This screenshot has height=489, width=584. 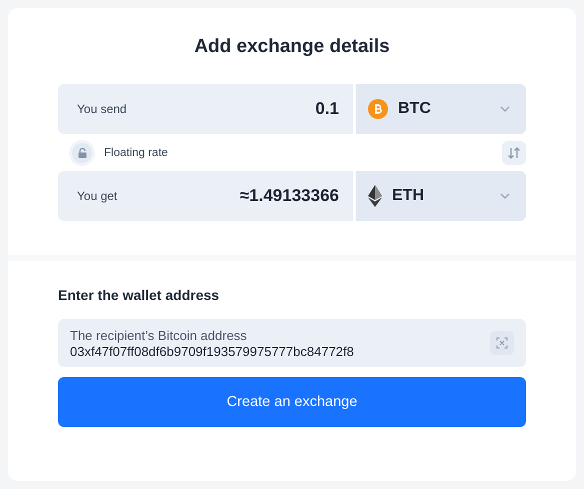 What do you see at coordinates (159, 335) in the screenshot?
I see `field-label: The recipient’s Bitcoin address` at bounding box center [159, 335].